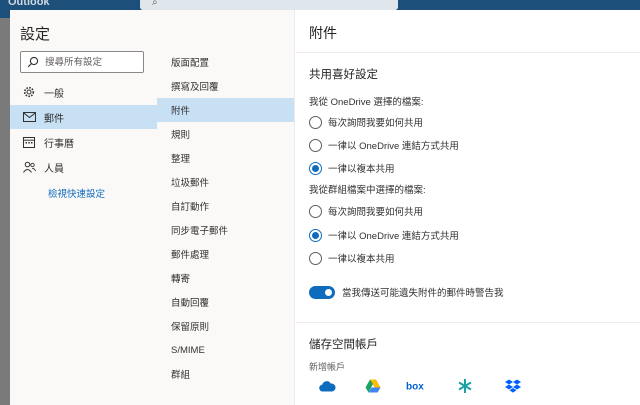 The height and width of the screenshot is (405, 640). I want to click on nav-item-retention-policies: 保留原則, so click(225, 326).